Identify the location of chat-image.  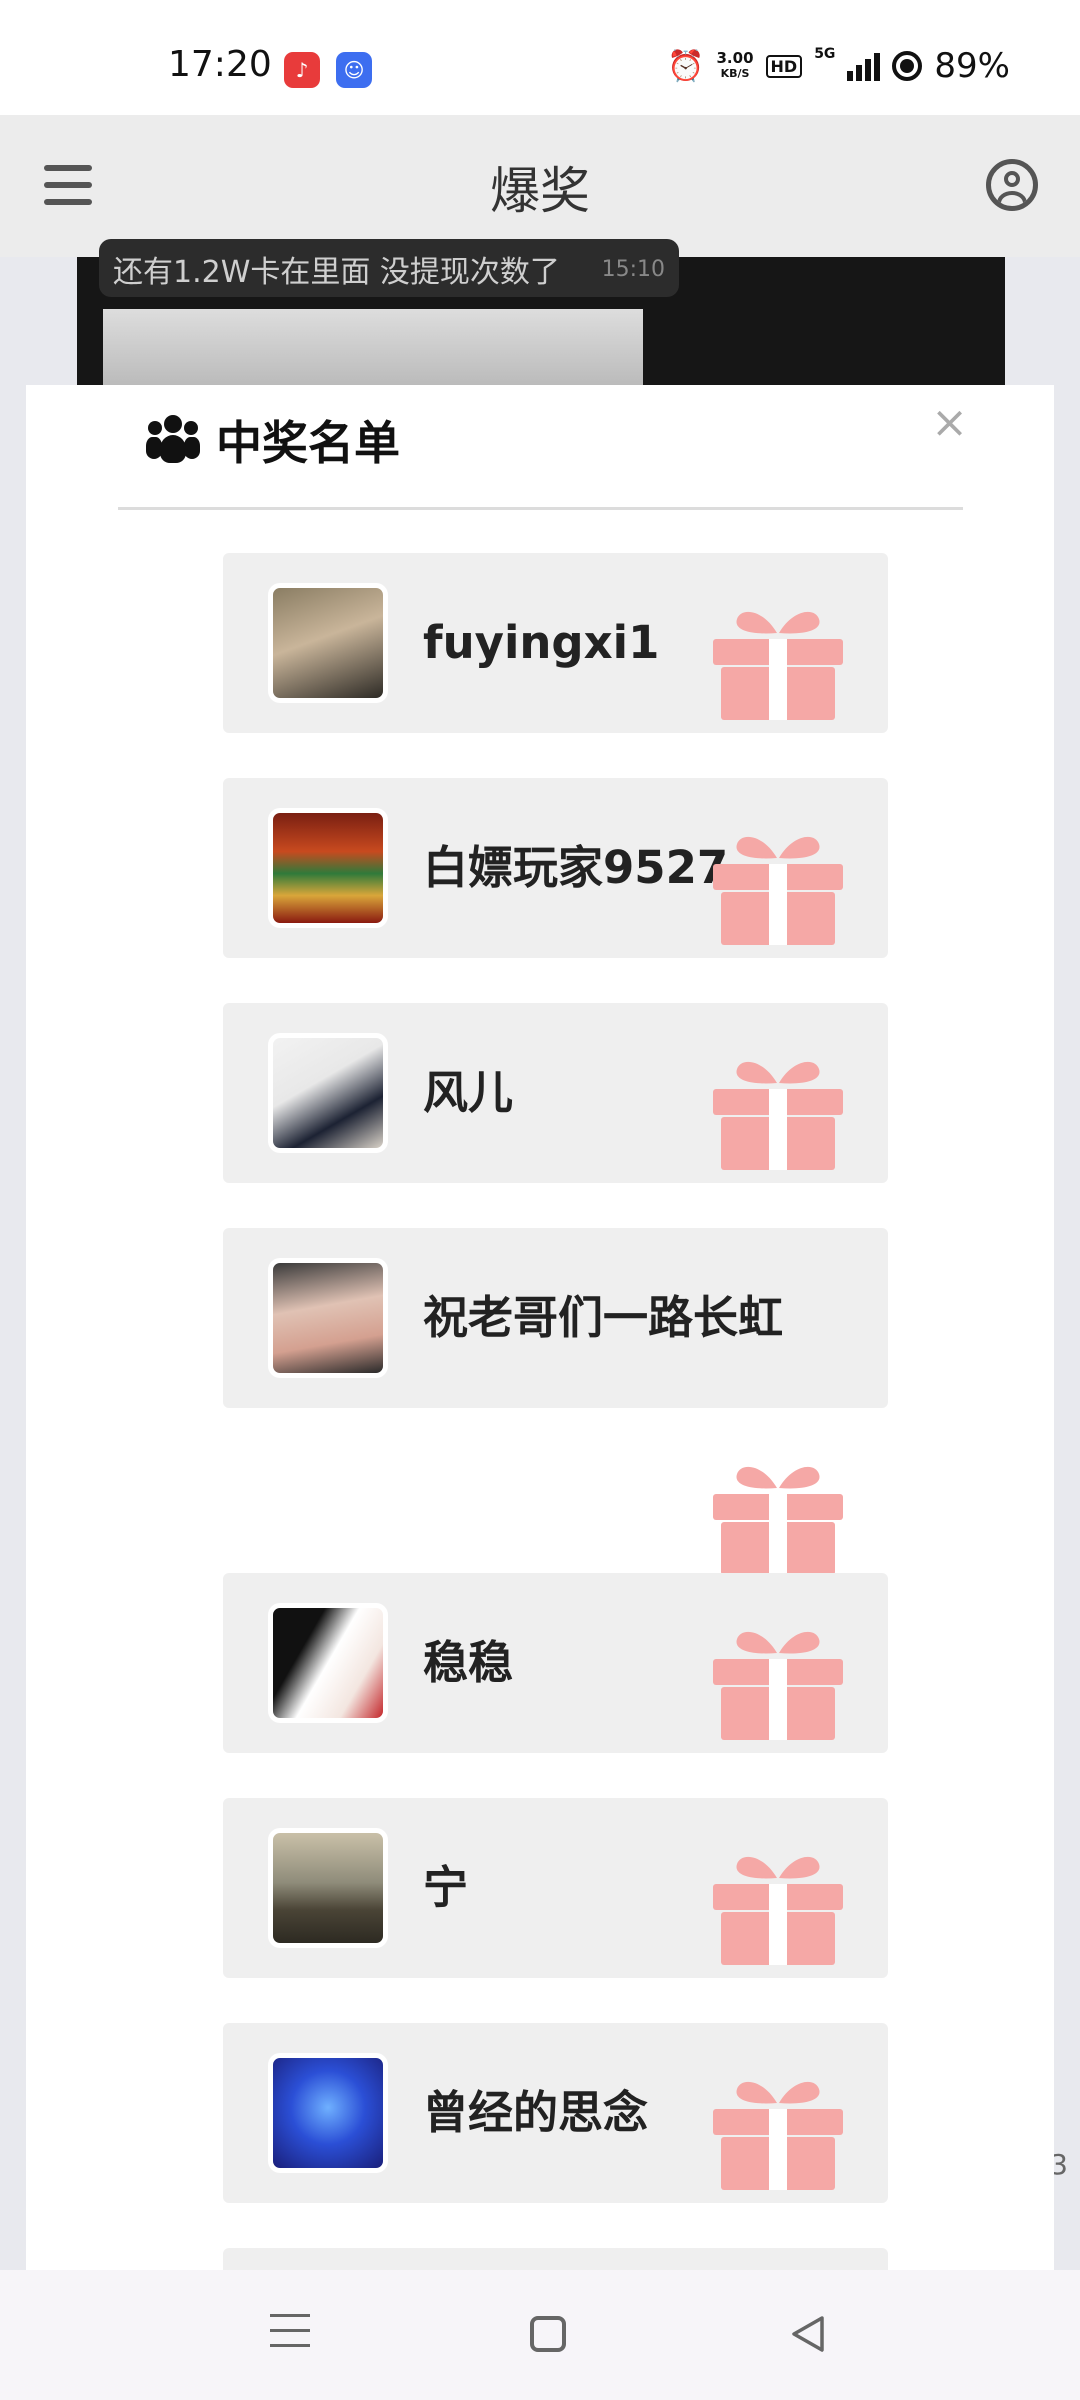
(373, 347).